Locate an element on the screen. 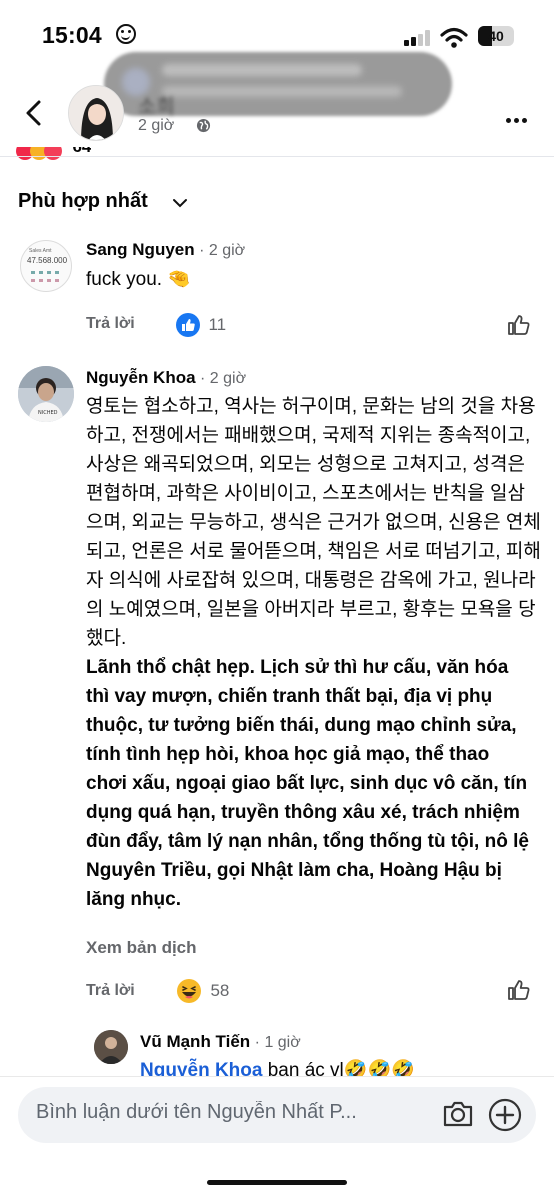  status-time: 15:04 is located at coordinates (72, 35).